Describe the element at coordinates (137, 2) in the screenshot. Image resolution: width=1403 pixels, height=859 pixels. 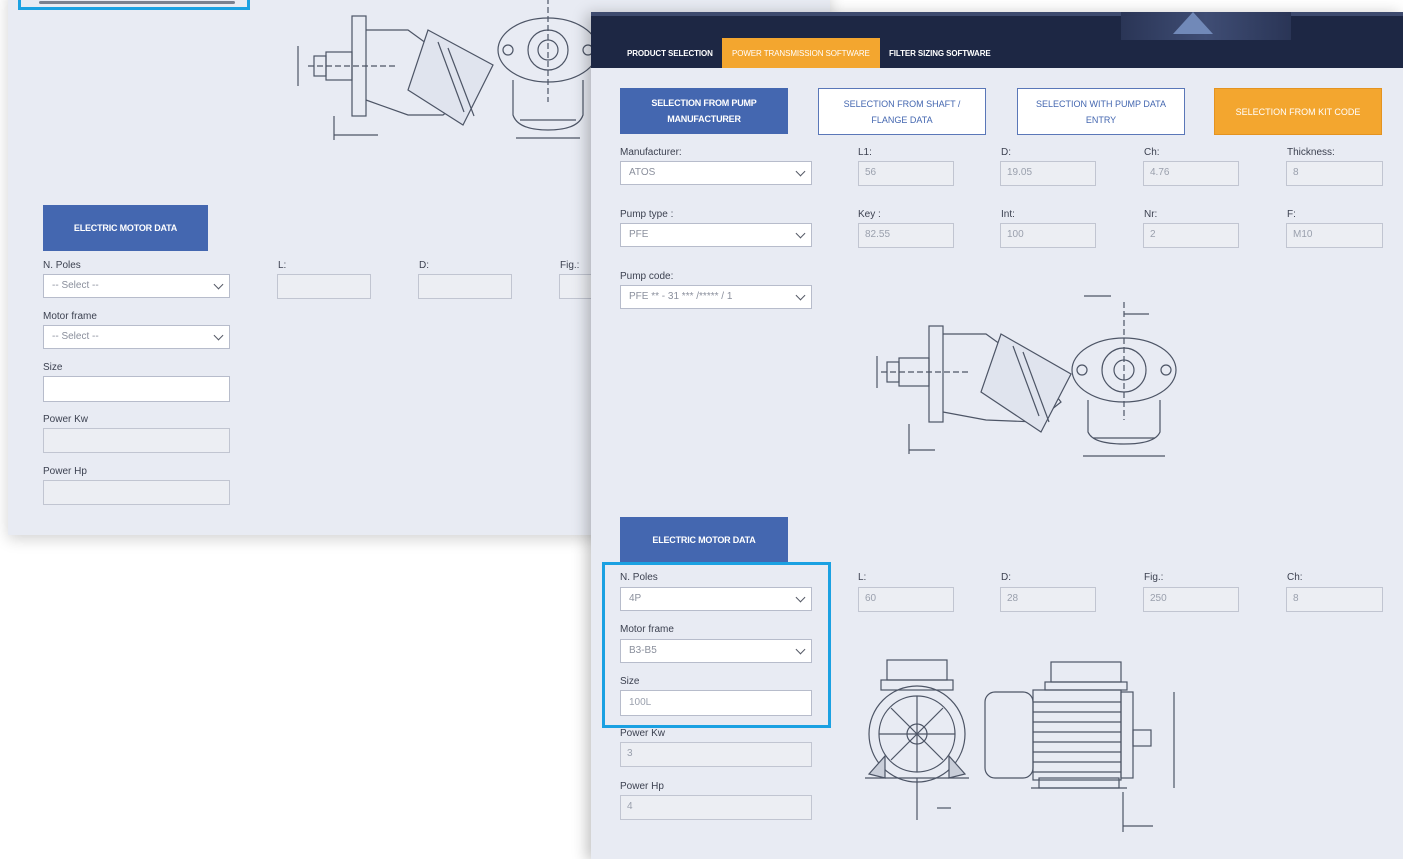
I see `select-bar` at that location.